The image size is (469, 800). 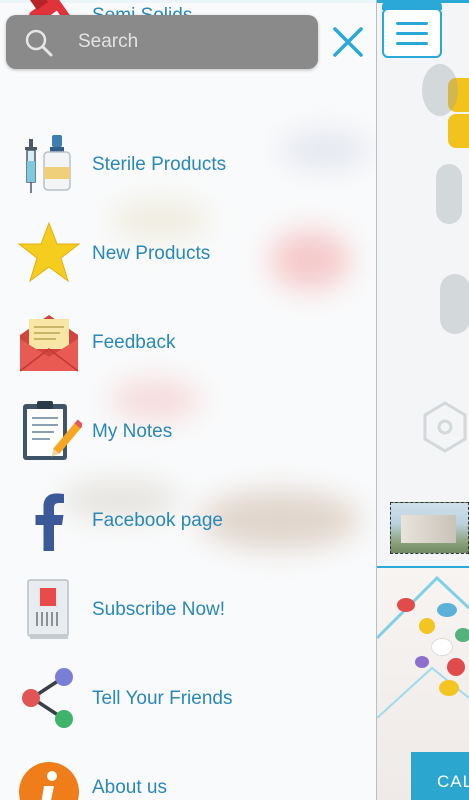 I want to click on drawer-item-label: New Products, so click(x=151, y=253).